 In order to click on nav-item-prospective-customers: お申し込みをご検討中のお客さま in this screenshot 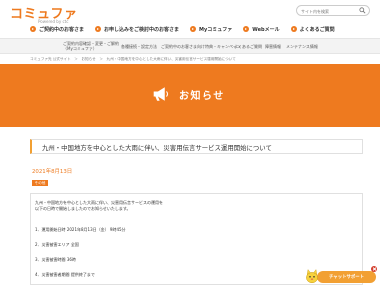, I will do `click(137, 29)`.